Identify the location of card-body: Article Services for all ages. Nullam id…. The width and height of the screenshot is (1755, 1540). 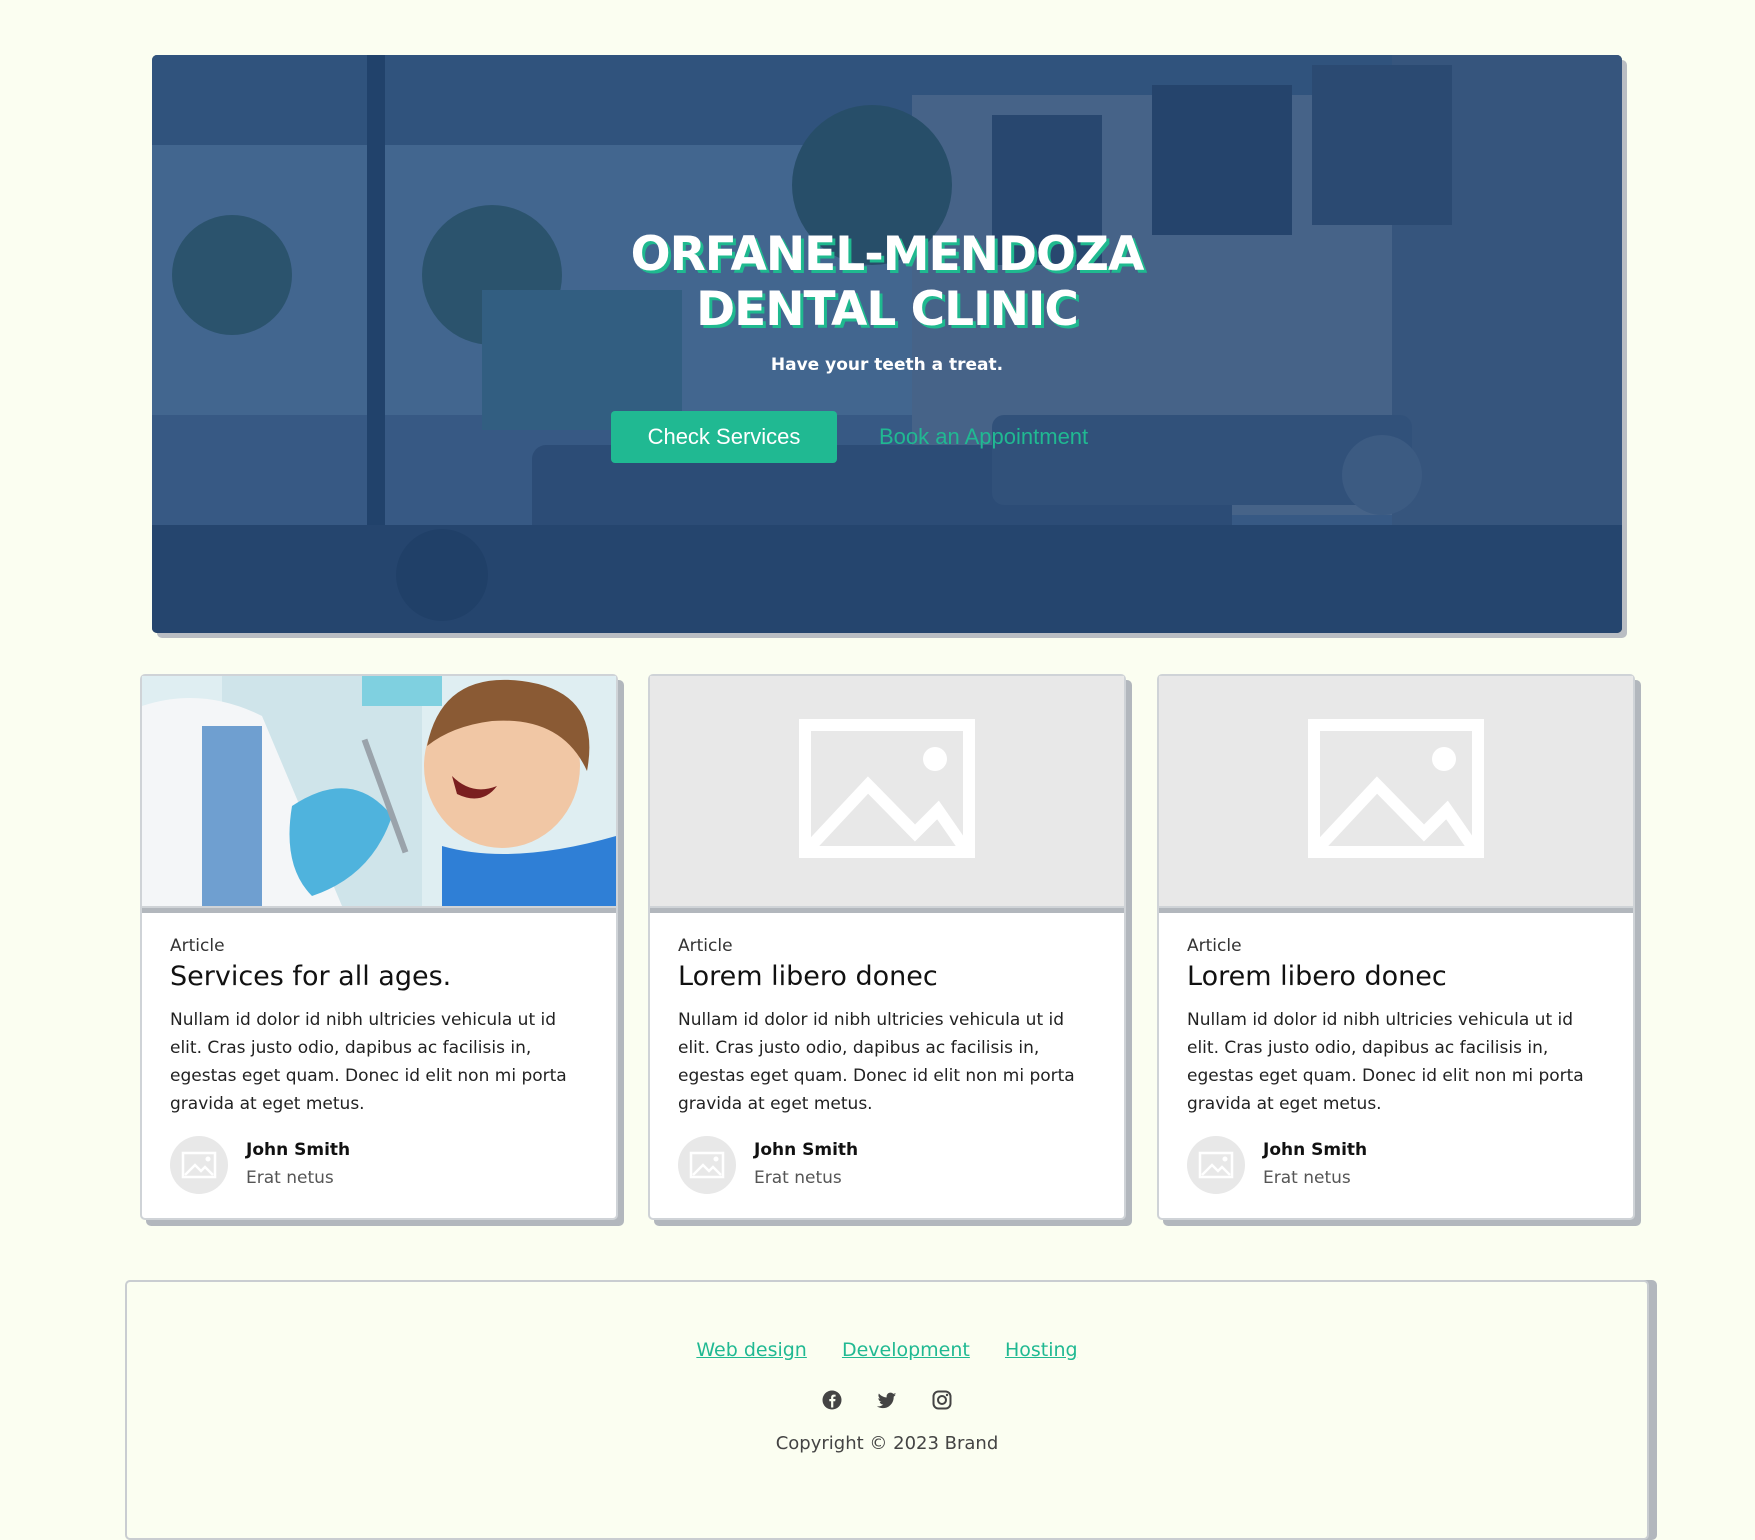
(381, 1027).